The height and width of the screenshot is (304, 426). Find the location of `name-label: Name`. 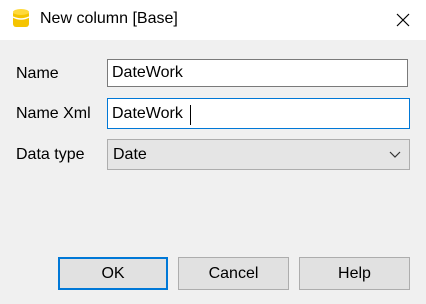

name-label: Name is located at coordinates (37, 73).